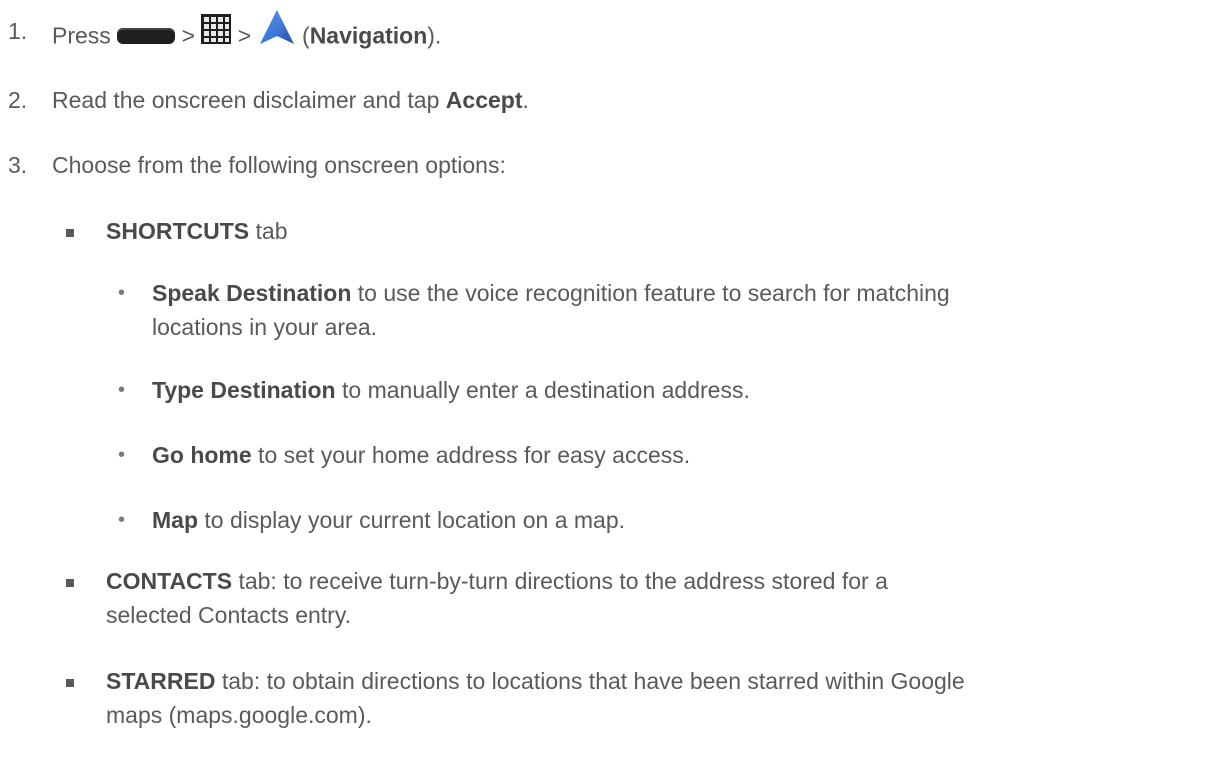  Describe the element at coordinates (268, 231) in the screenshot. I see `desc: tab` at that location.